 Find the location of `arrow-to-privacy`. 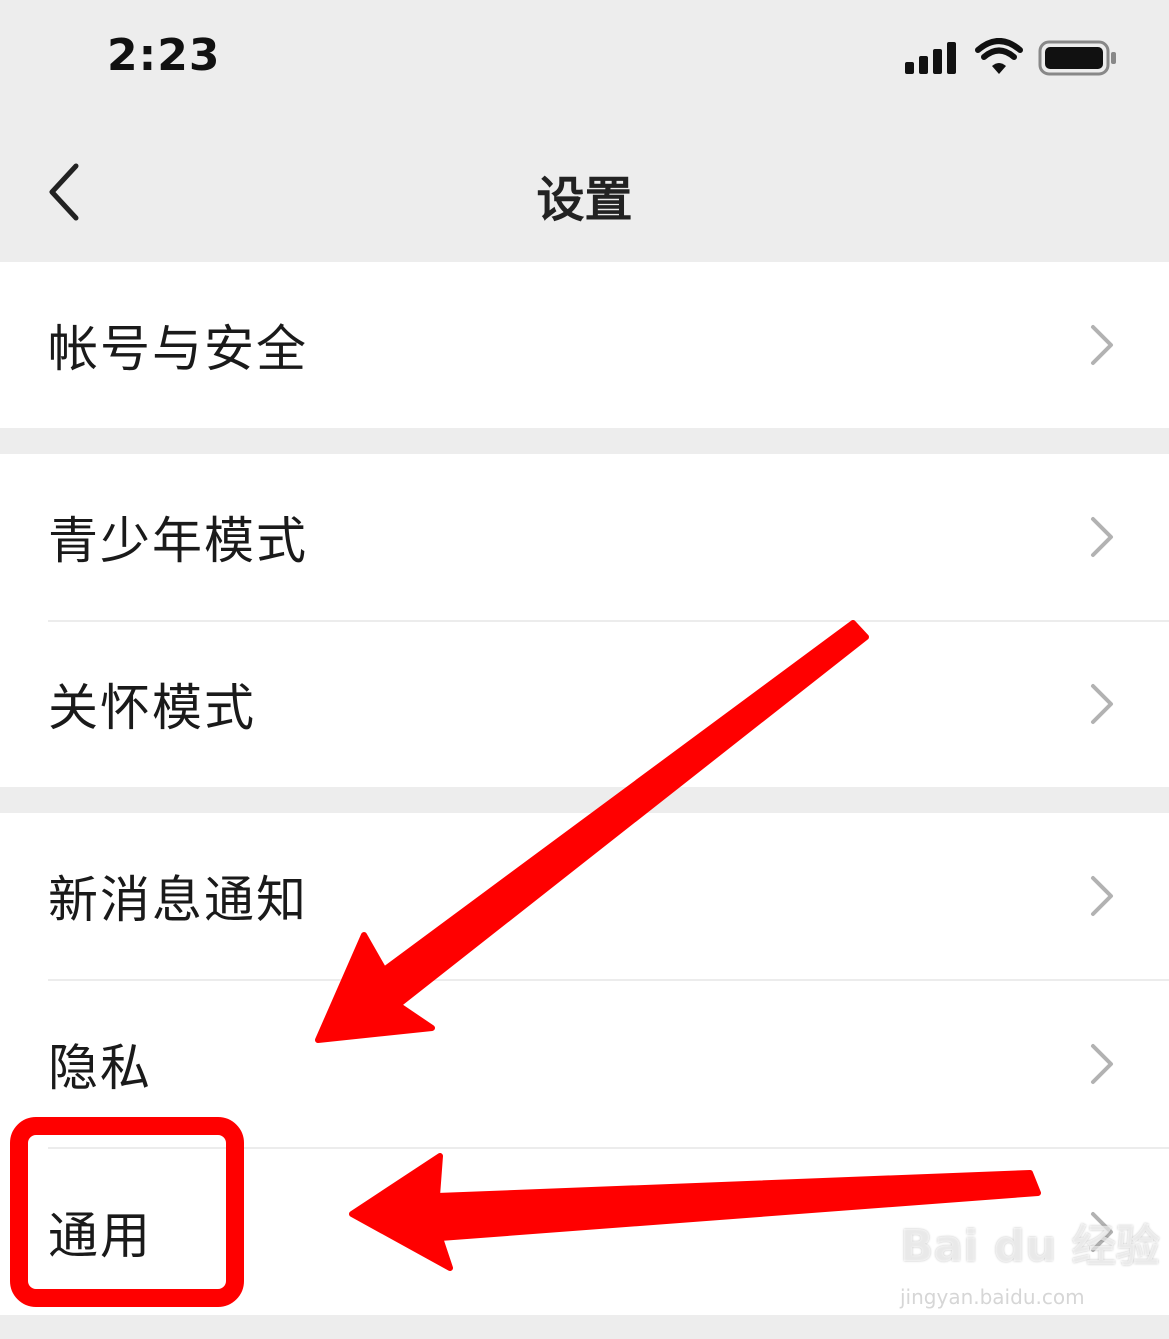

arrow-to-privacy is located at coordinates (592, 831).